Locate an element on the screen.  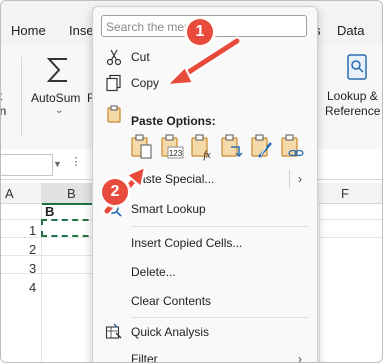
step-badge-1: 1 is located at coordinates (200, 32).